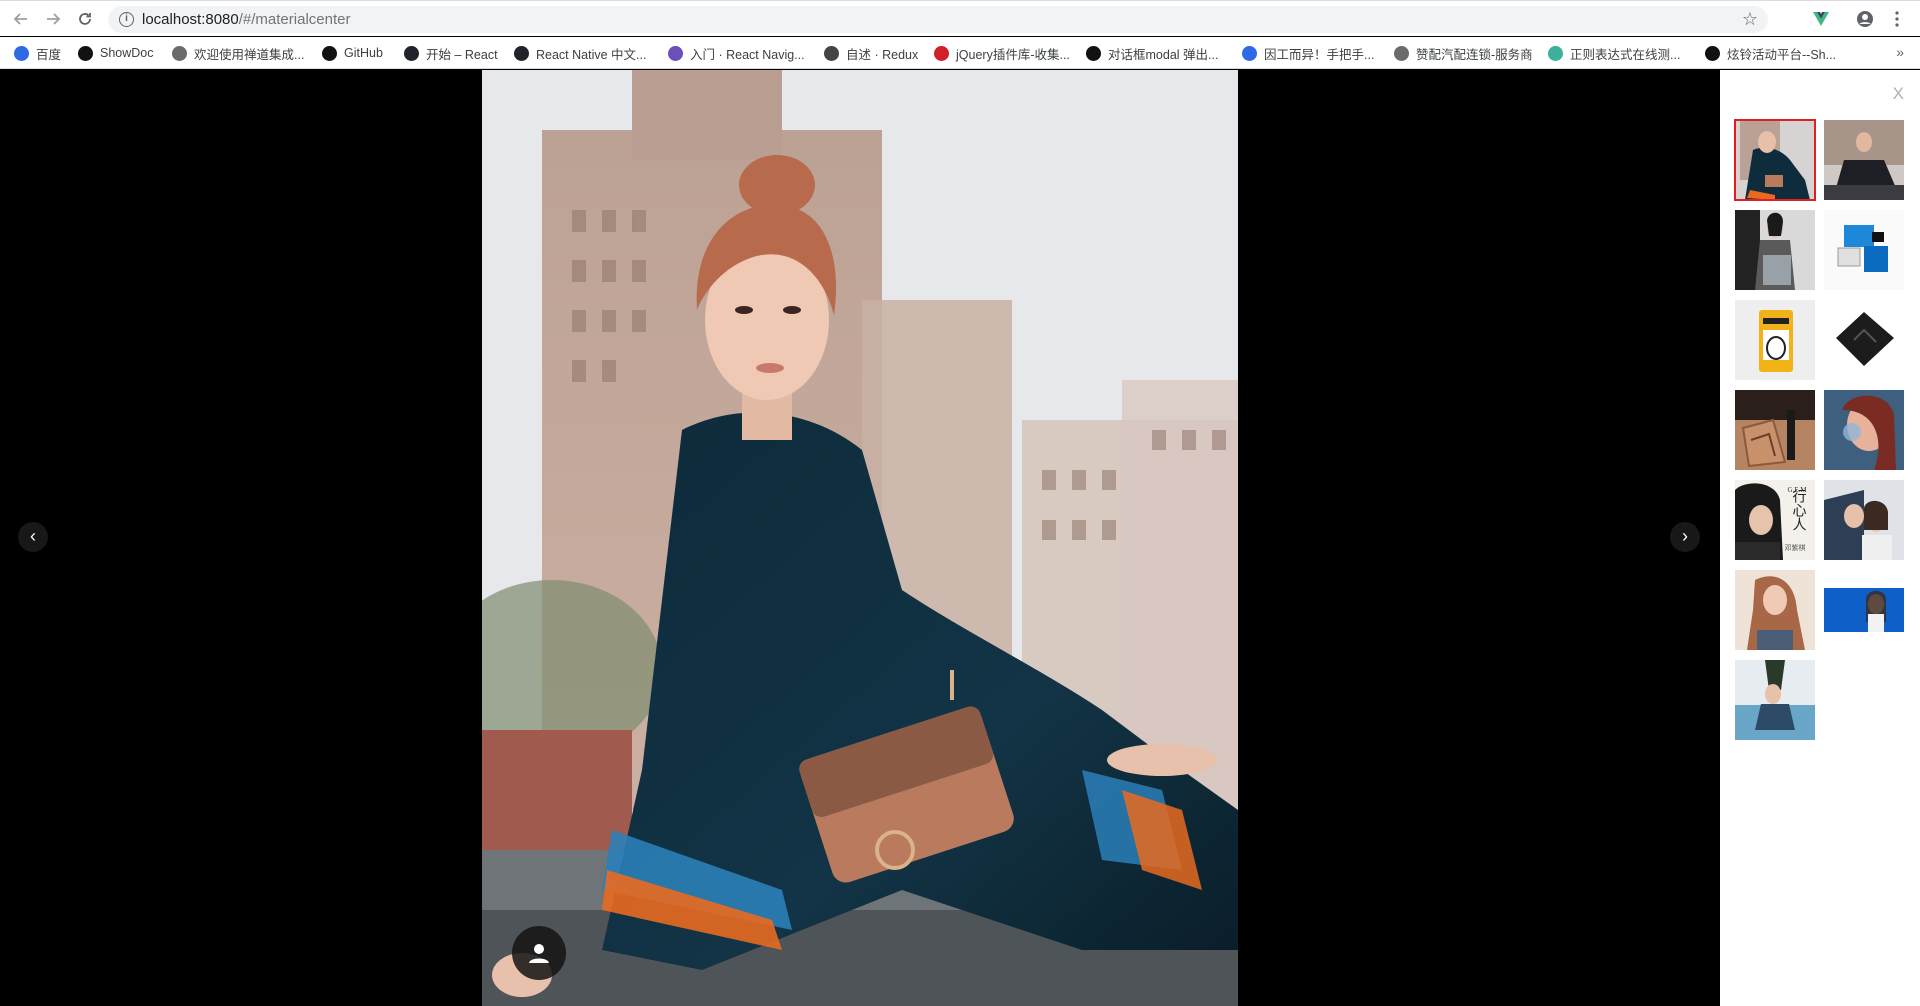  Describe the element at coordinates (1750, 19) in the screenshot. I see `bookmark-star-icon: ☆` at that location.